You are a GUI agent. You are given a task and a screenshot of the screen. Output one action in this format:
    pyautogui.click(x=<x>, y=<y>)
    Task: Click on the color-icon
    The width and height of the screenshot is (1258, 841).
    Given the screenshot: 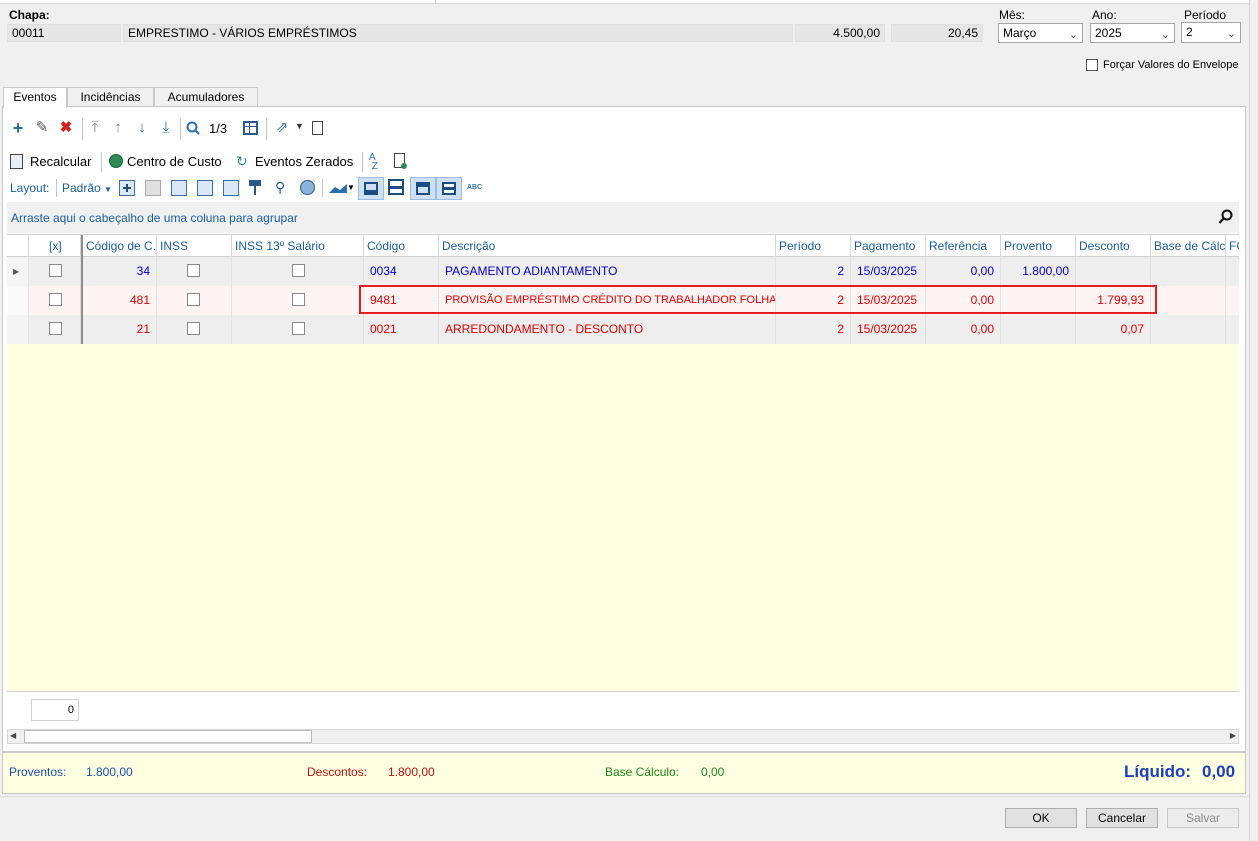 What is the action you would take?
    pyautogui.click(x=307, y=187)
    